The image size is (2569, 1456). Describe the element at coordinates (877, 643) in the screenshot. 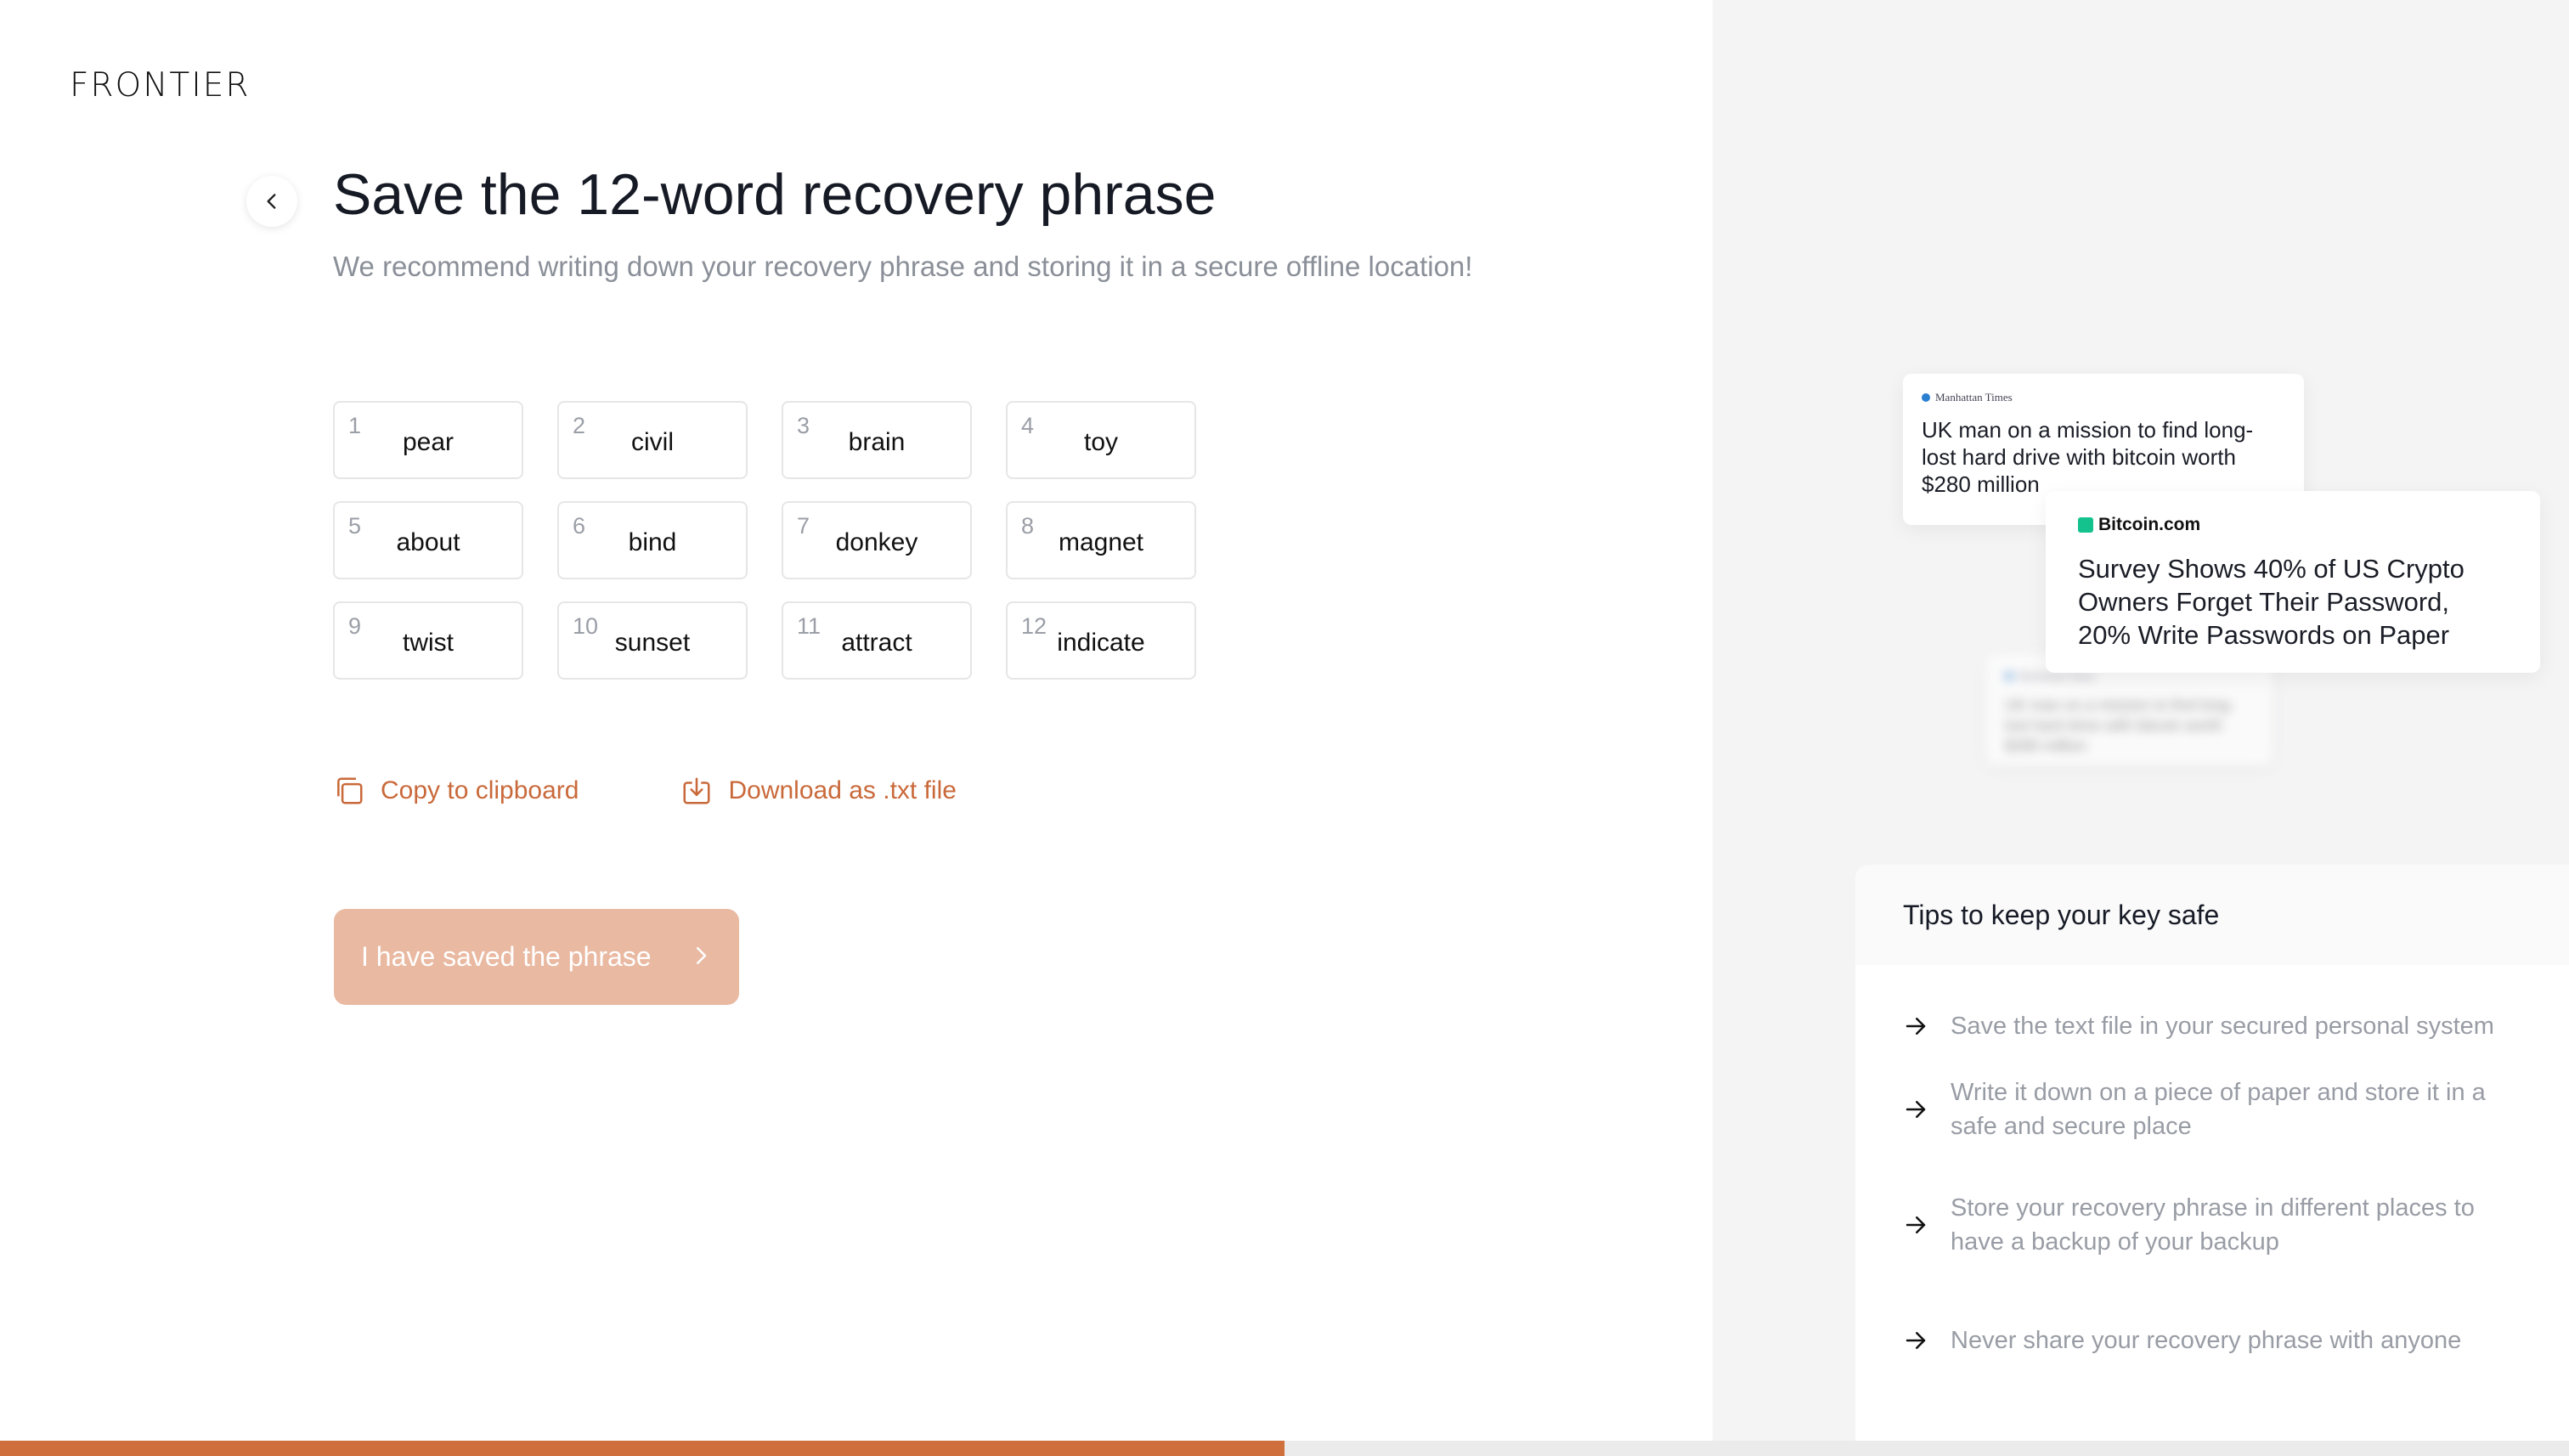

I see `word-text: attract` at that location.